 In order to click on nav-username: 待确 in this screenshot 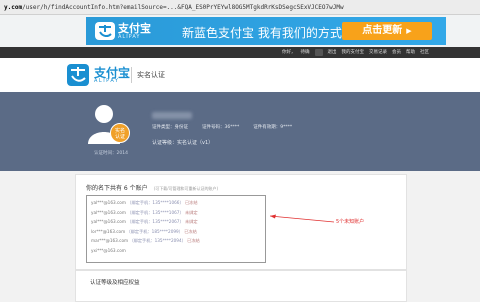, I will do `click(305, 52)`.